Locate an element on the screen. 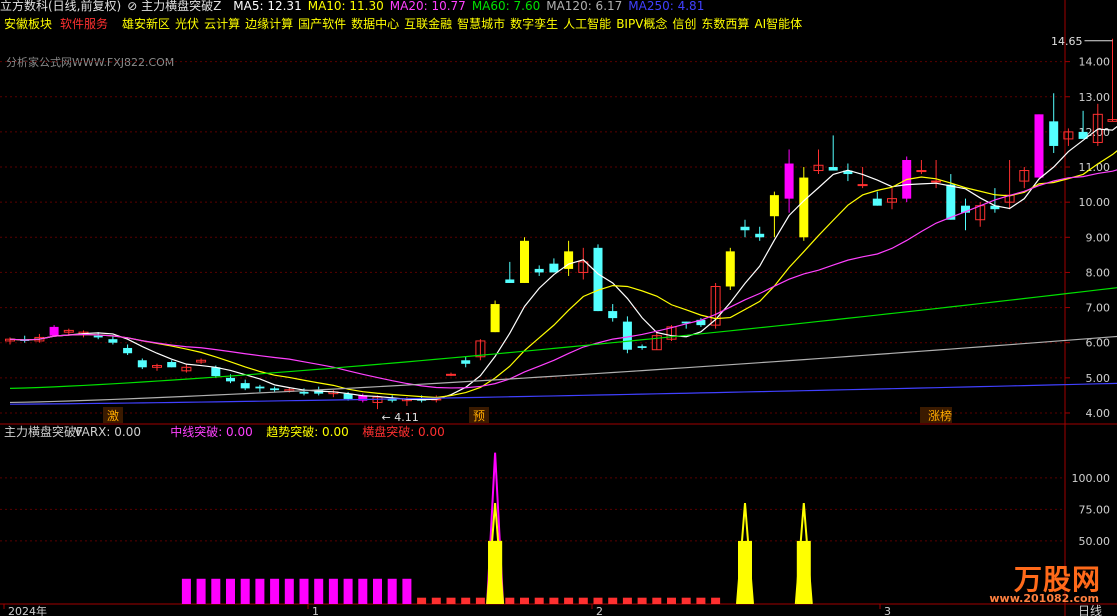 The image size is (1117, 616). price-tick-label: 13.00 is located at coordinates (1095, 97).